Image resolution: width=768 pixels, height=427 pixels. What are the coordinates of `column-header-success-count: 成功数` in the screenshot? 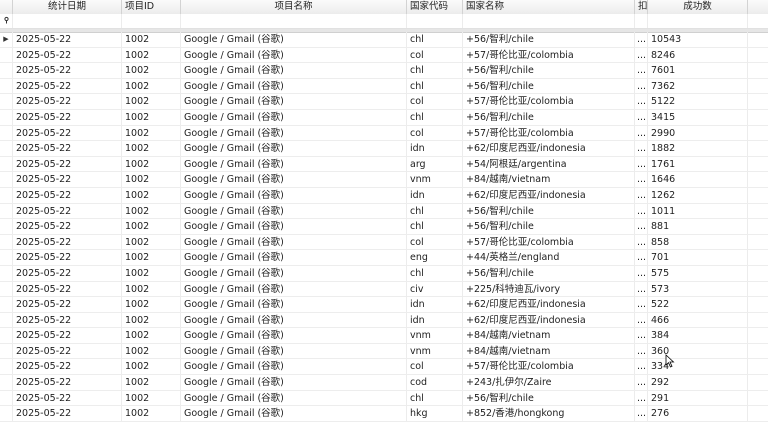 It's located at (698, 7).